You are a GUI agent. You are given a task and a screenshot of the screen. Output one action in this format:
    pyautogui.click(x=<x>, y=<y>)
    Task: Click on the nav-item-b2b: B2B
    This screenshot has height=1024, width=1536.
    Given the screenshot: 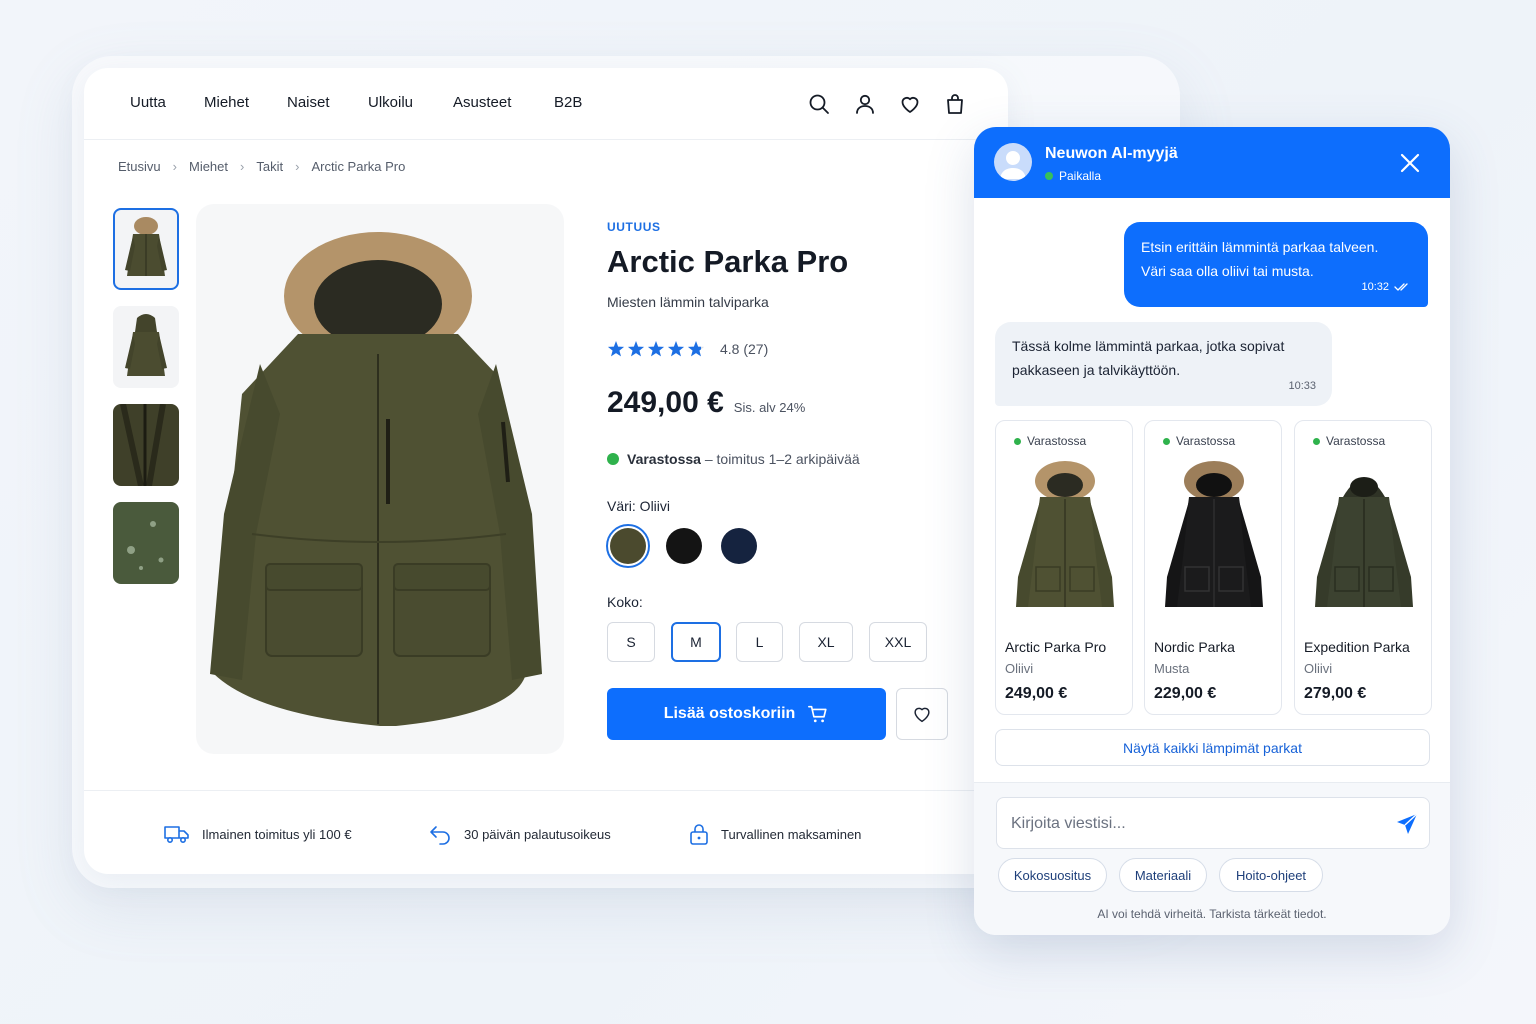 What is the action you would take?
    pyautogui.click(x=568, y=102)
    